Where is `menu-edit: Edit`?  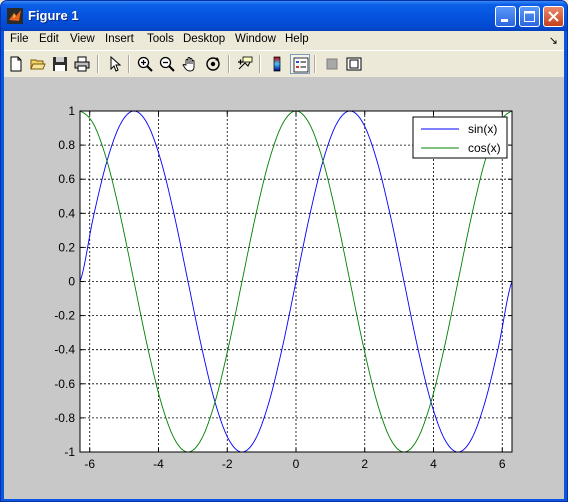 menu-edit: Edit is located at coordinates (49, 39).